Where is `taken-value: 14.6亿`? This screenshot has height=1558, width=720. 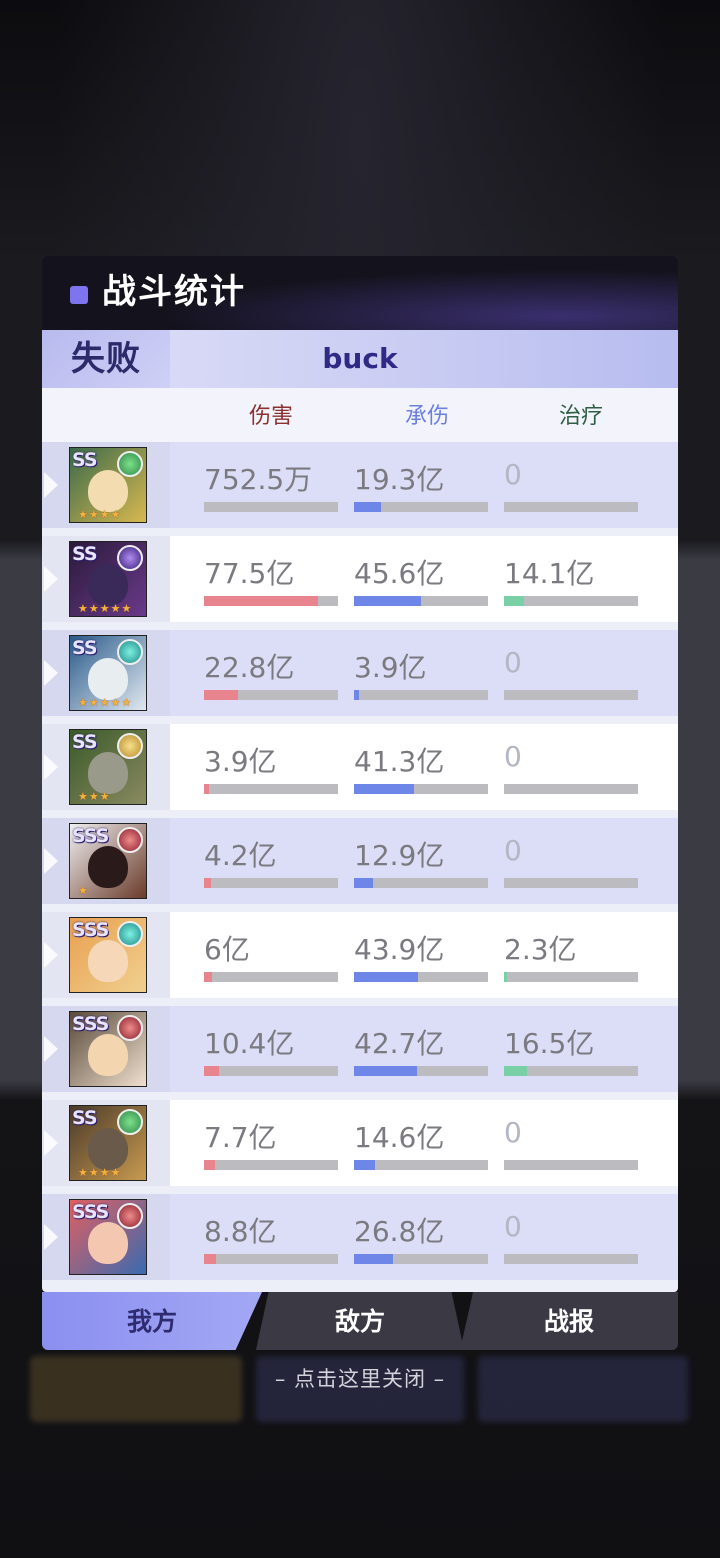
taken-value: 14.6亿 is located at coordinates (399, 1137).